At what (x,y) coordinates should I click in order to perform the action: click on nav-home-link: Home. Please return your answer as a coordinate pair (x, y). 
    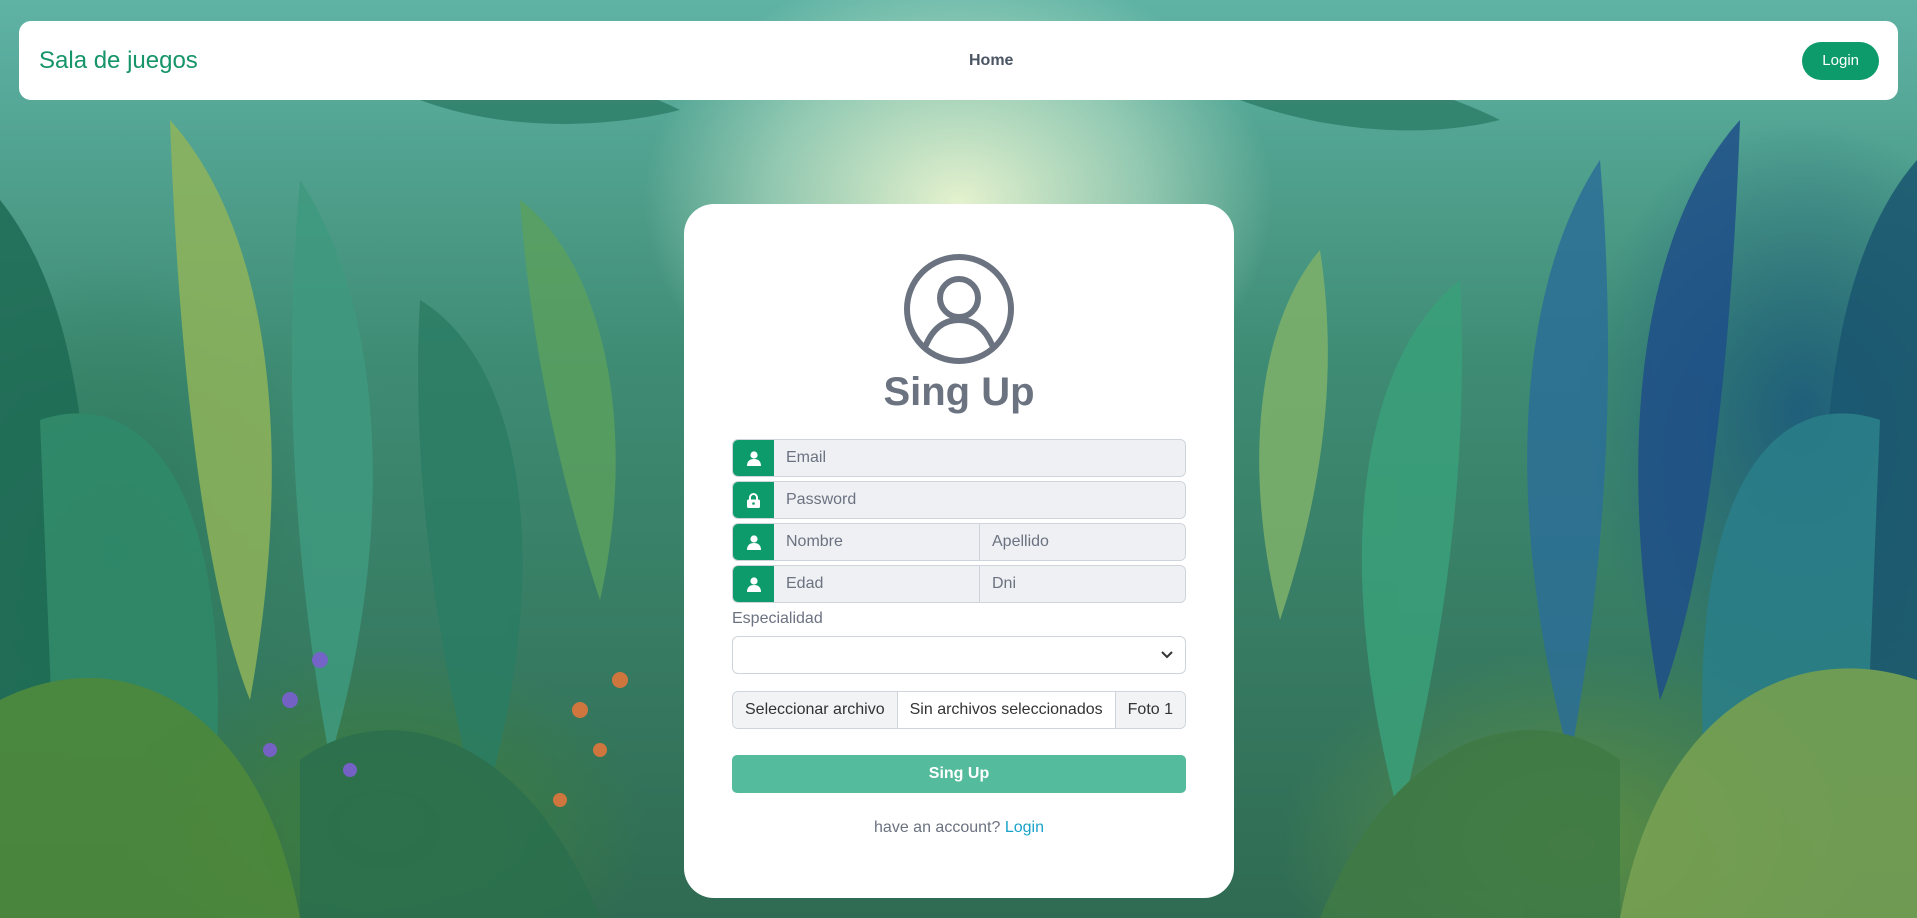
    Looking at the image, I should click on (991, 61).